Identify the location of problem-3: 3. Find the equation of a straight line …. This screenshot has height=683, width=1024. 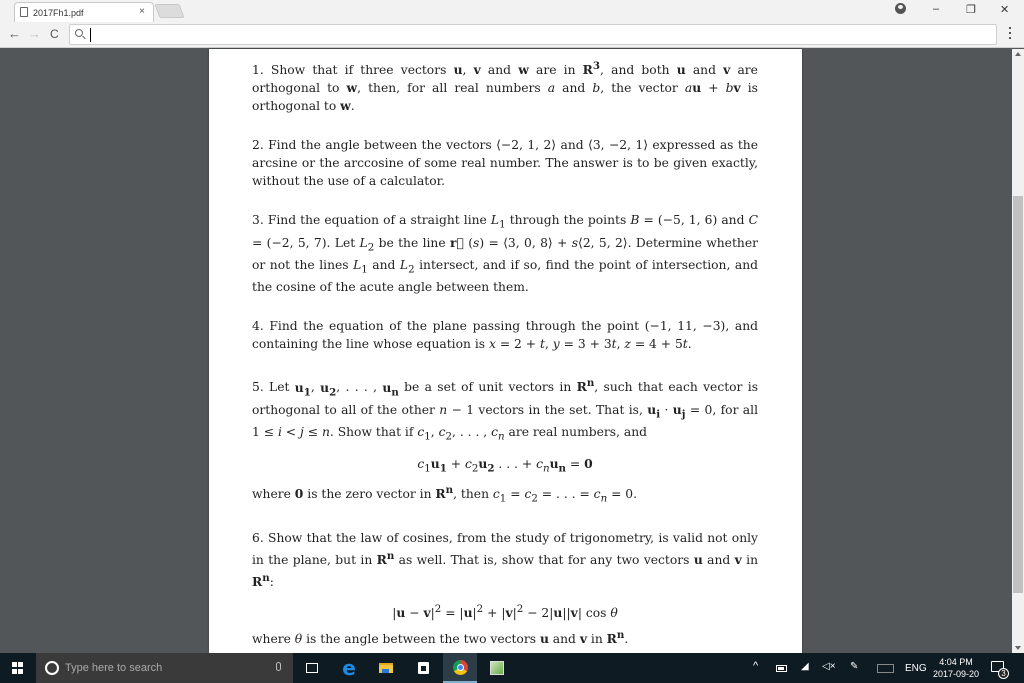
(505, 253).